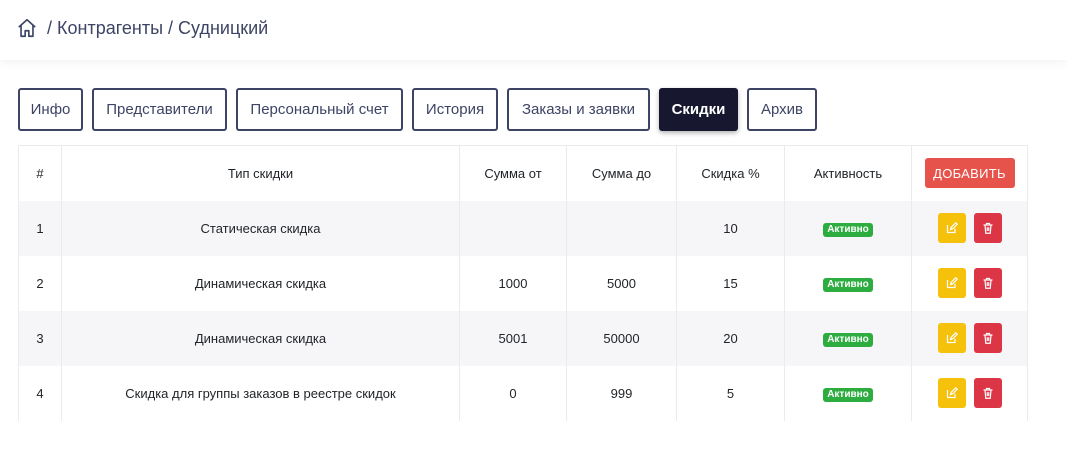  I want to click on cell-num: 2, so click(40, 283).